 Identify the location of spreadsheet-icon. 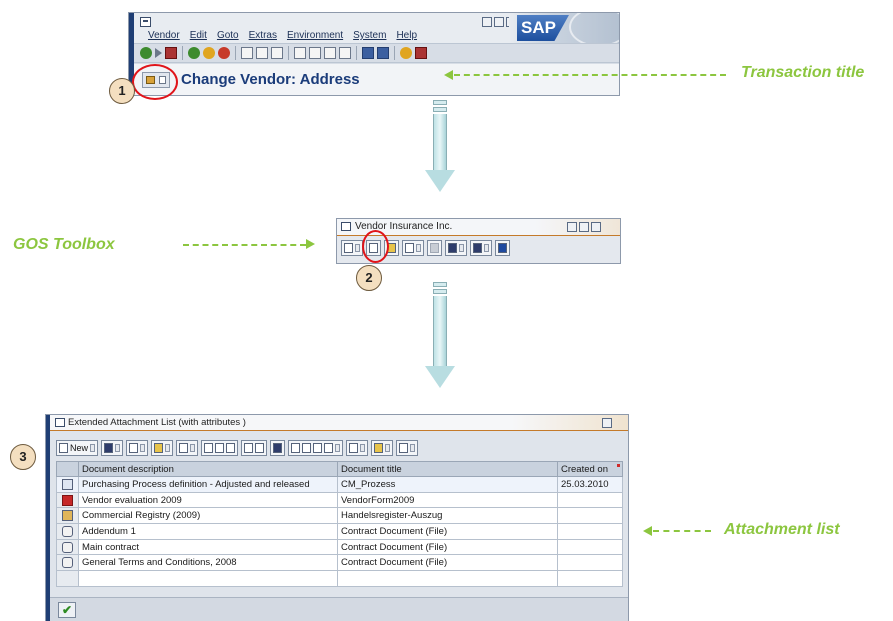
(404, 448).